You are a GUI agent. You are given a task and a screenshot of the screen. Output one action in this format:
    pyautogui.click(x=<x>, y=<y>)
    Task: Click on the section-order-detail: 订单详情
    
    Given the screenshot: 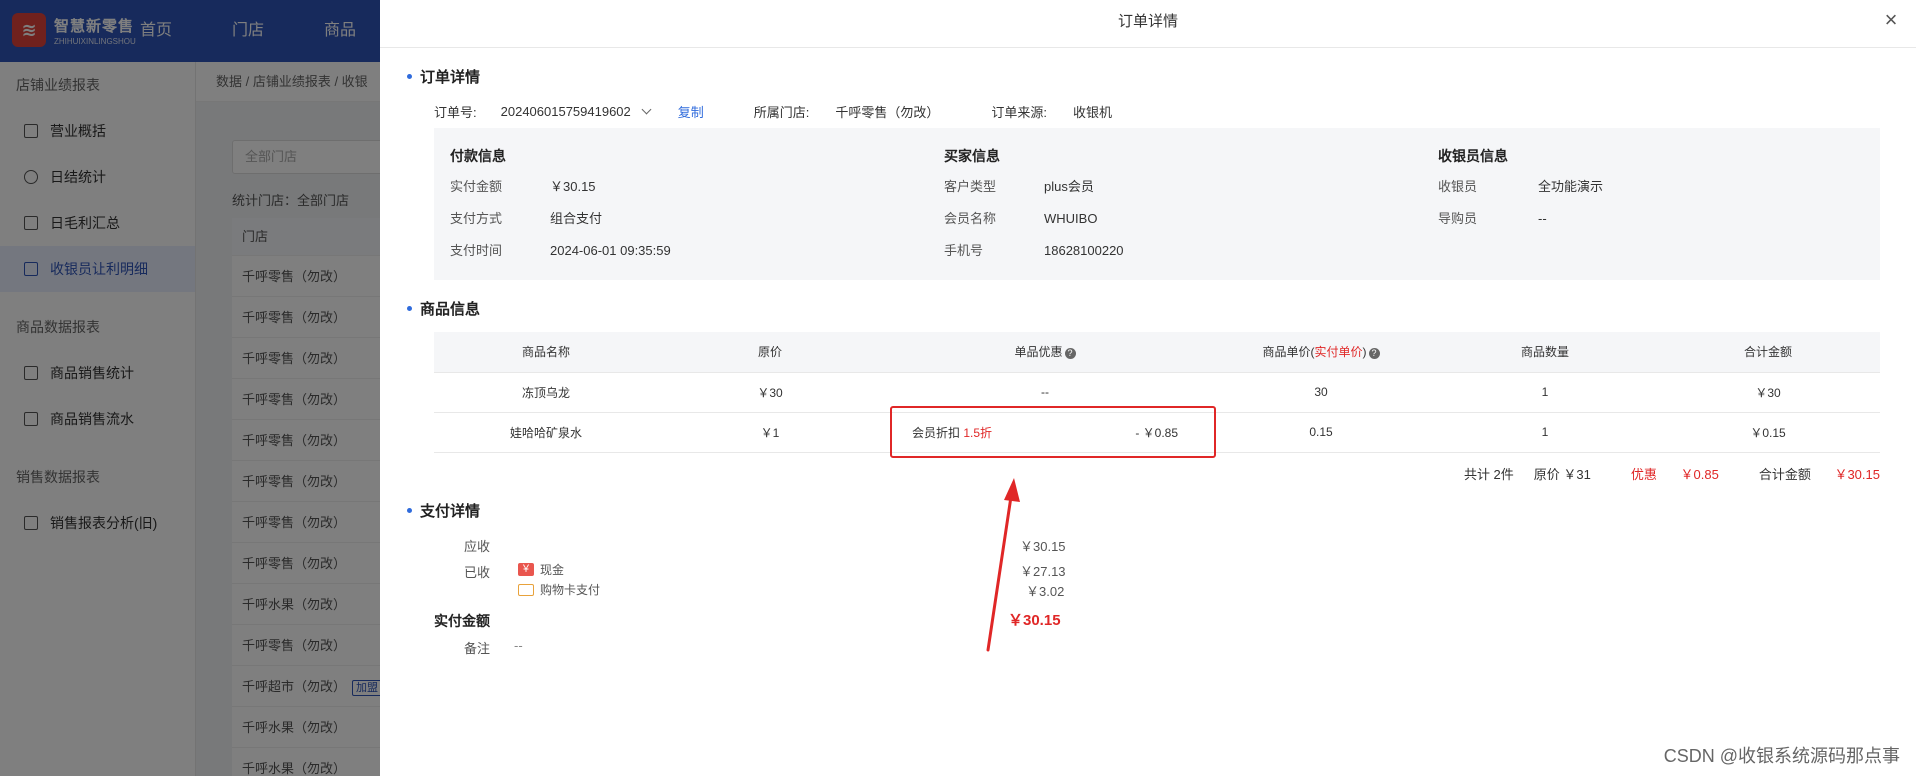 What is the action you would take?
    pyautogui.click(x=443, y=76)
    